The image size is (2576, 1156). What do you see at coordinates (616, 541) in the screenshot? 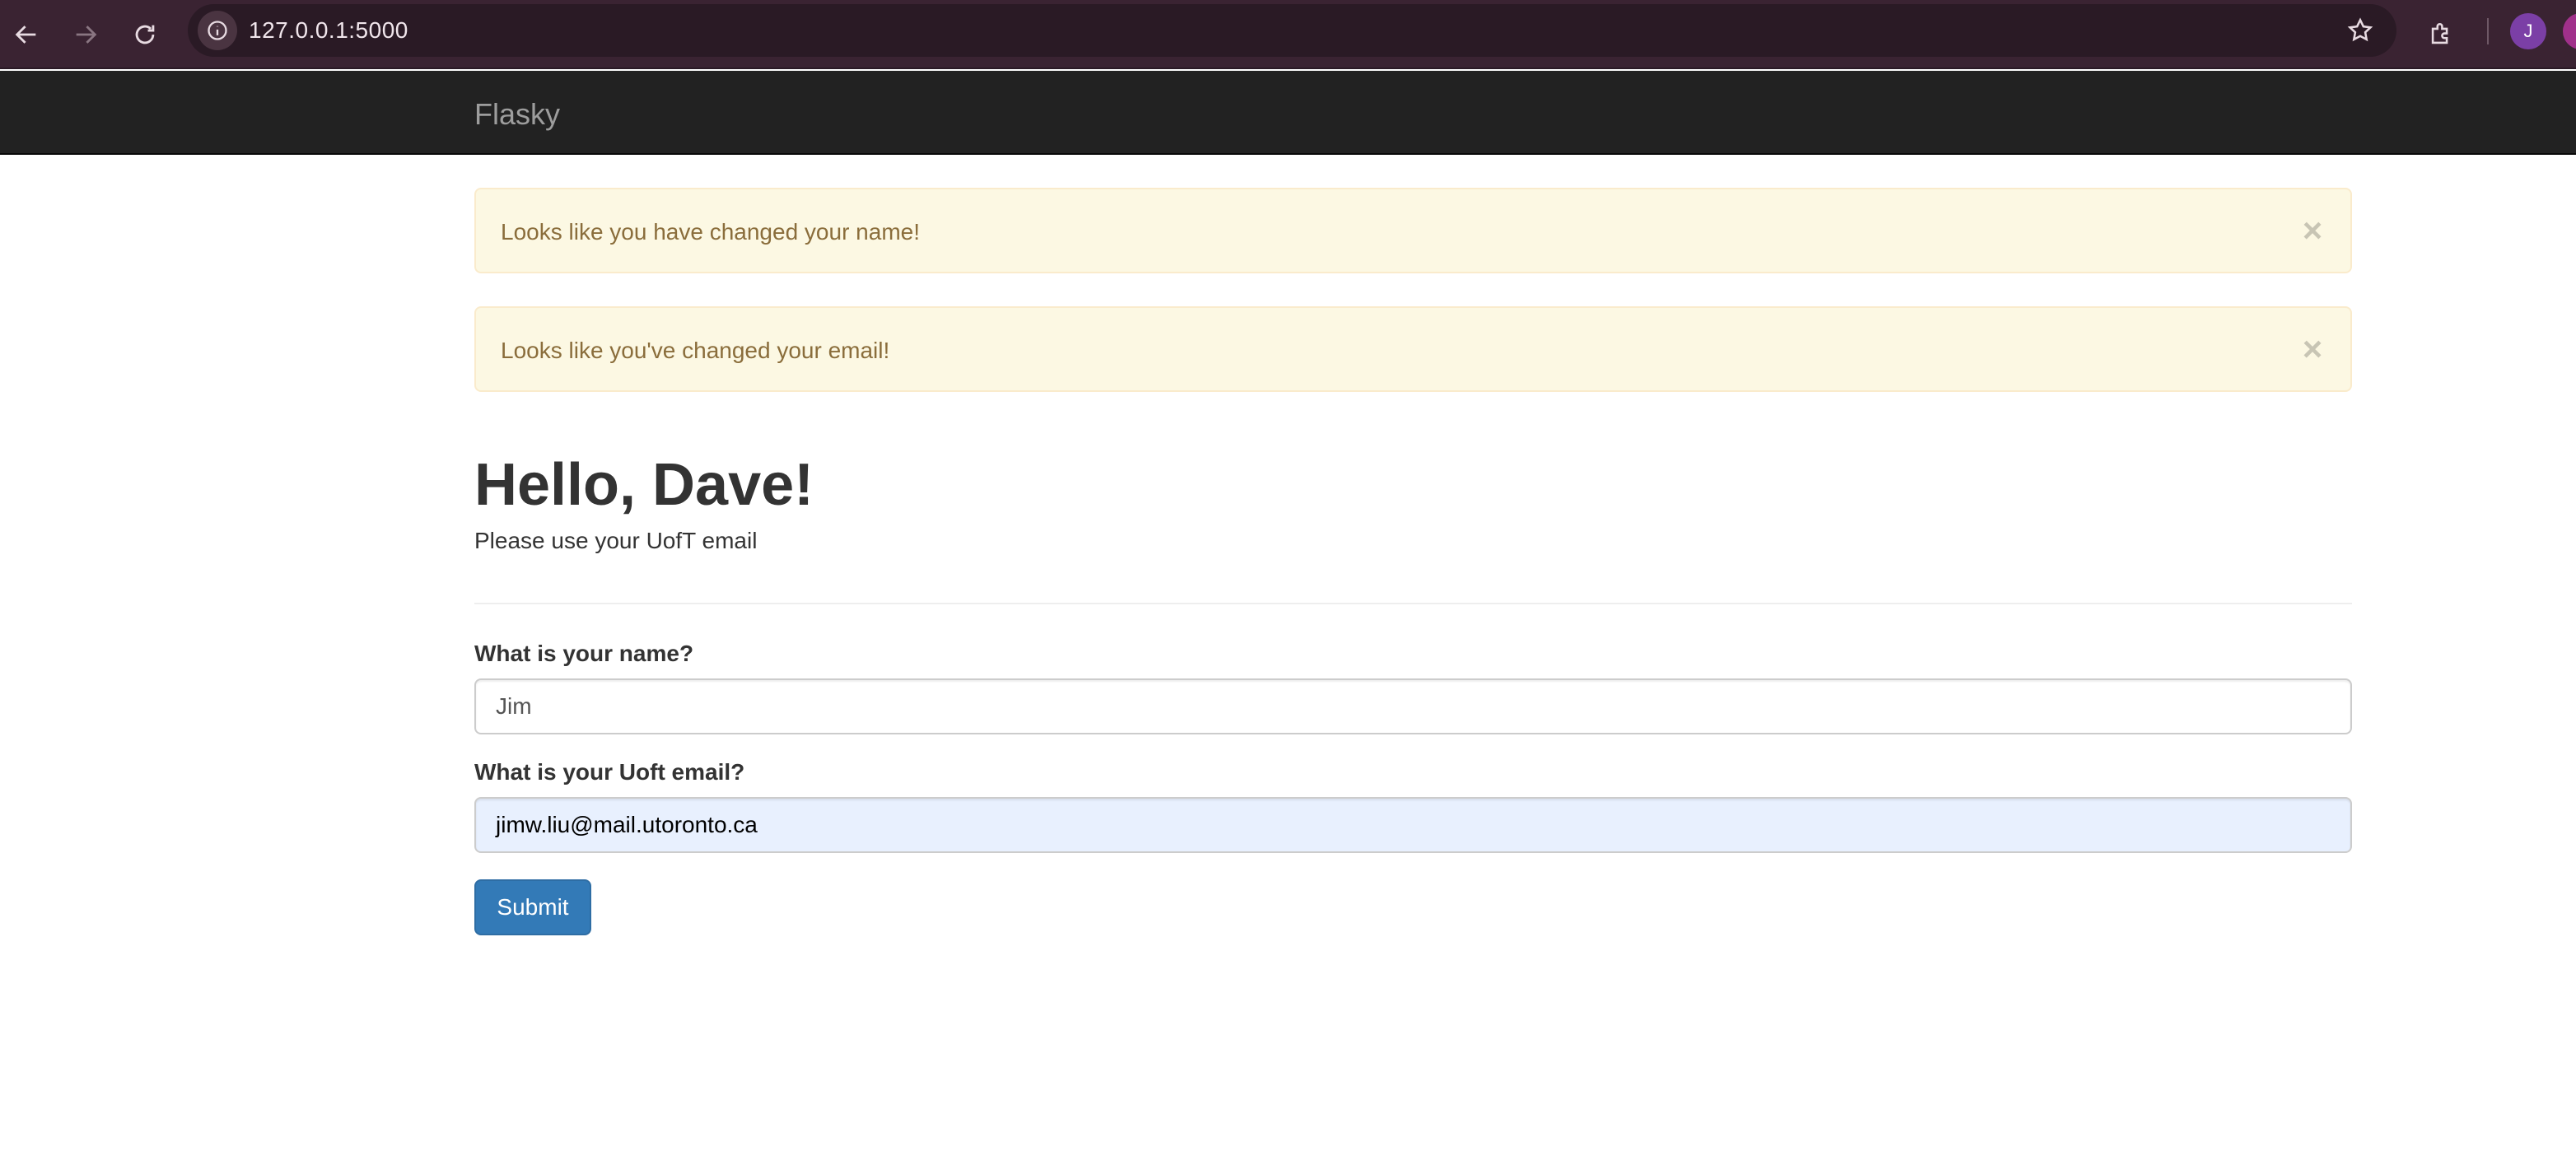
I see `page-subtitle: Please use your UofT email` at bounding box center [616, 541].